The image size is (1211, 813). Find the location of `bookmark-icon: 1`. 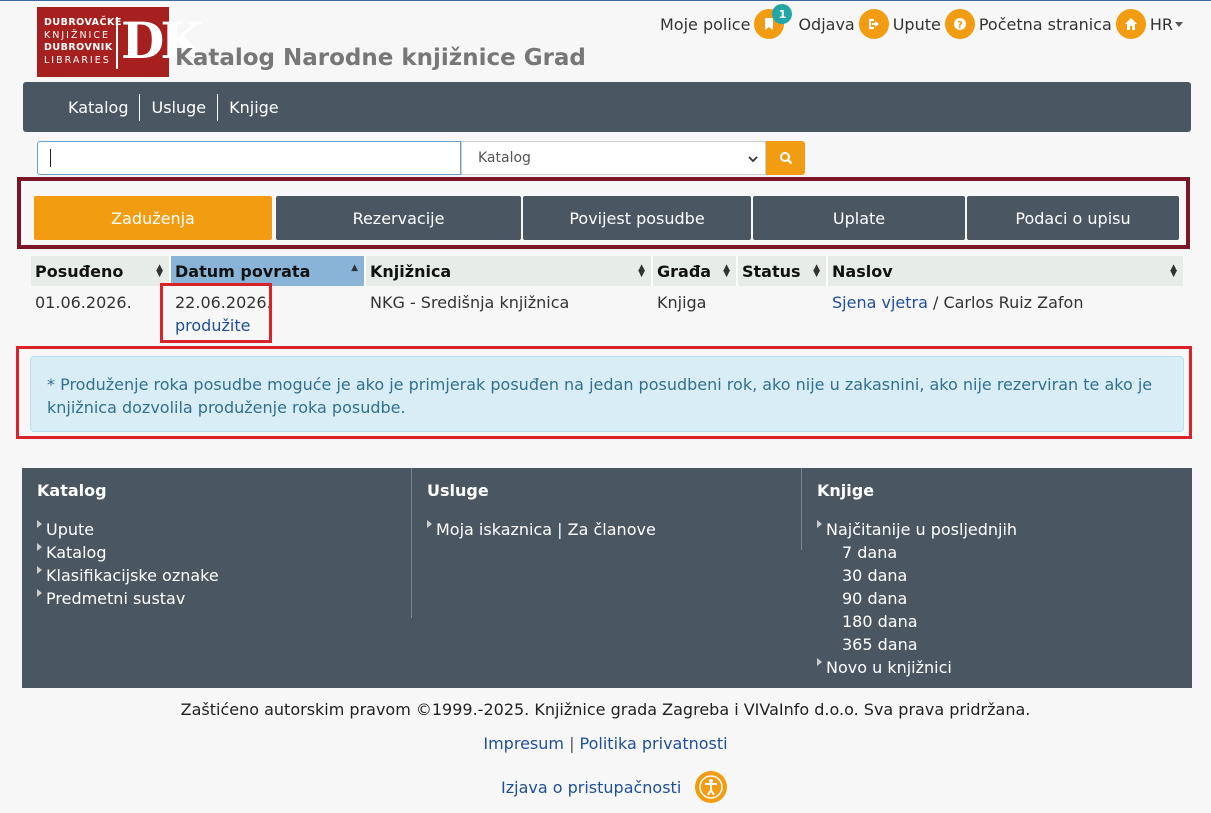

bookmark-icon: 1 is located at coordinates (773, 21).